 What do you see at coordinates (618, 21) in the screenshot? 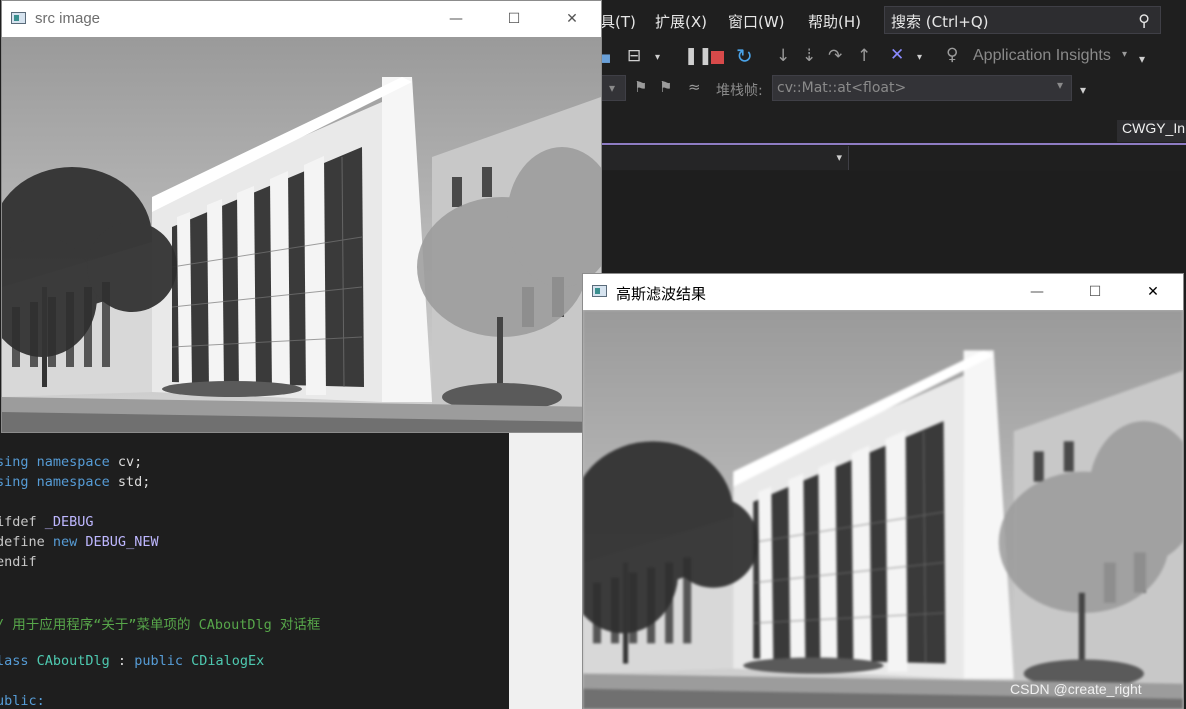
I see `menu-tools: 具(T)` at bounding box center [618, 21].